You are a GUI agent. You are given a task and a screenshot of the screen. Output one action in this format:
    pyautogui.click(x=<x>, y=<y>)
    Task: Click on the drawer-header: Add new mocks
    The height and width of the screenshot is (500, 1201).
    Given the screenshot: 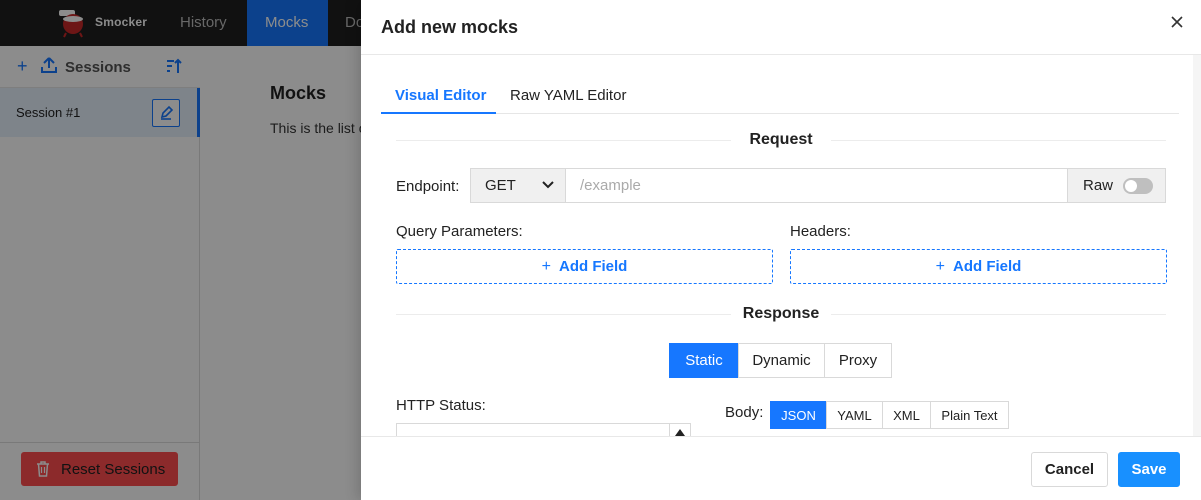 What is the action you would take?
    pyautogui.click(x=781, y=27)
    